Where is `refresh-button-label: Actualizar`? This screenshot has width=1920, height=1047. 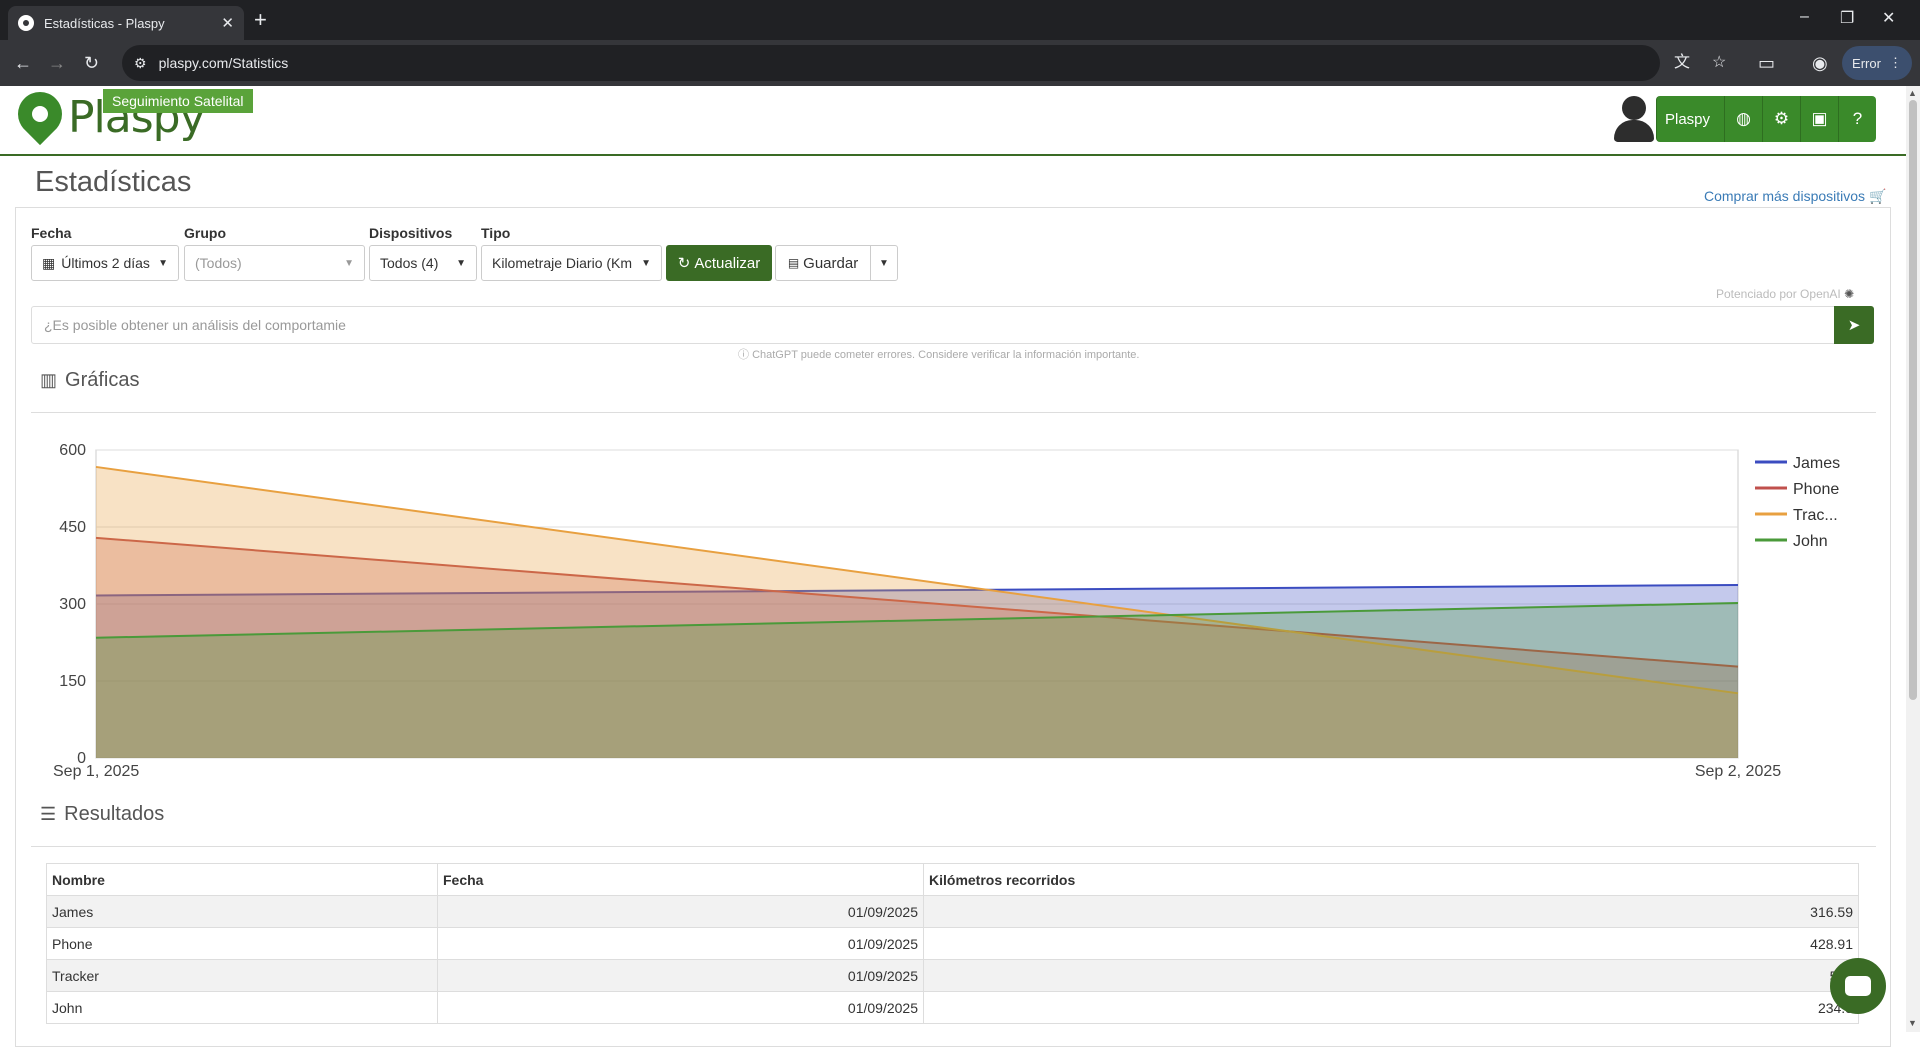
refresh-button-label: Actualizar is located at coordinates (727, 263).